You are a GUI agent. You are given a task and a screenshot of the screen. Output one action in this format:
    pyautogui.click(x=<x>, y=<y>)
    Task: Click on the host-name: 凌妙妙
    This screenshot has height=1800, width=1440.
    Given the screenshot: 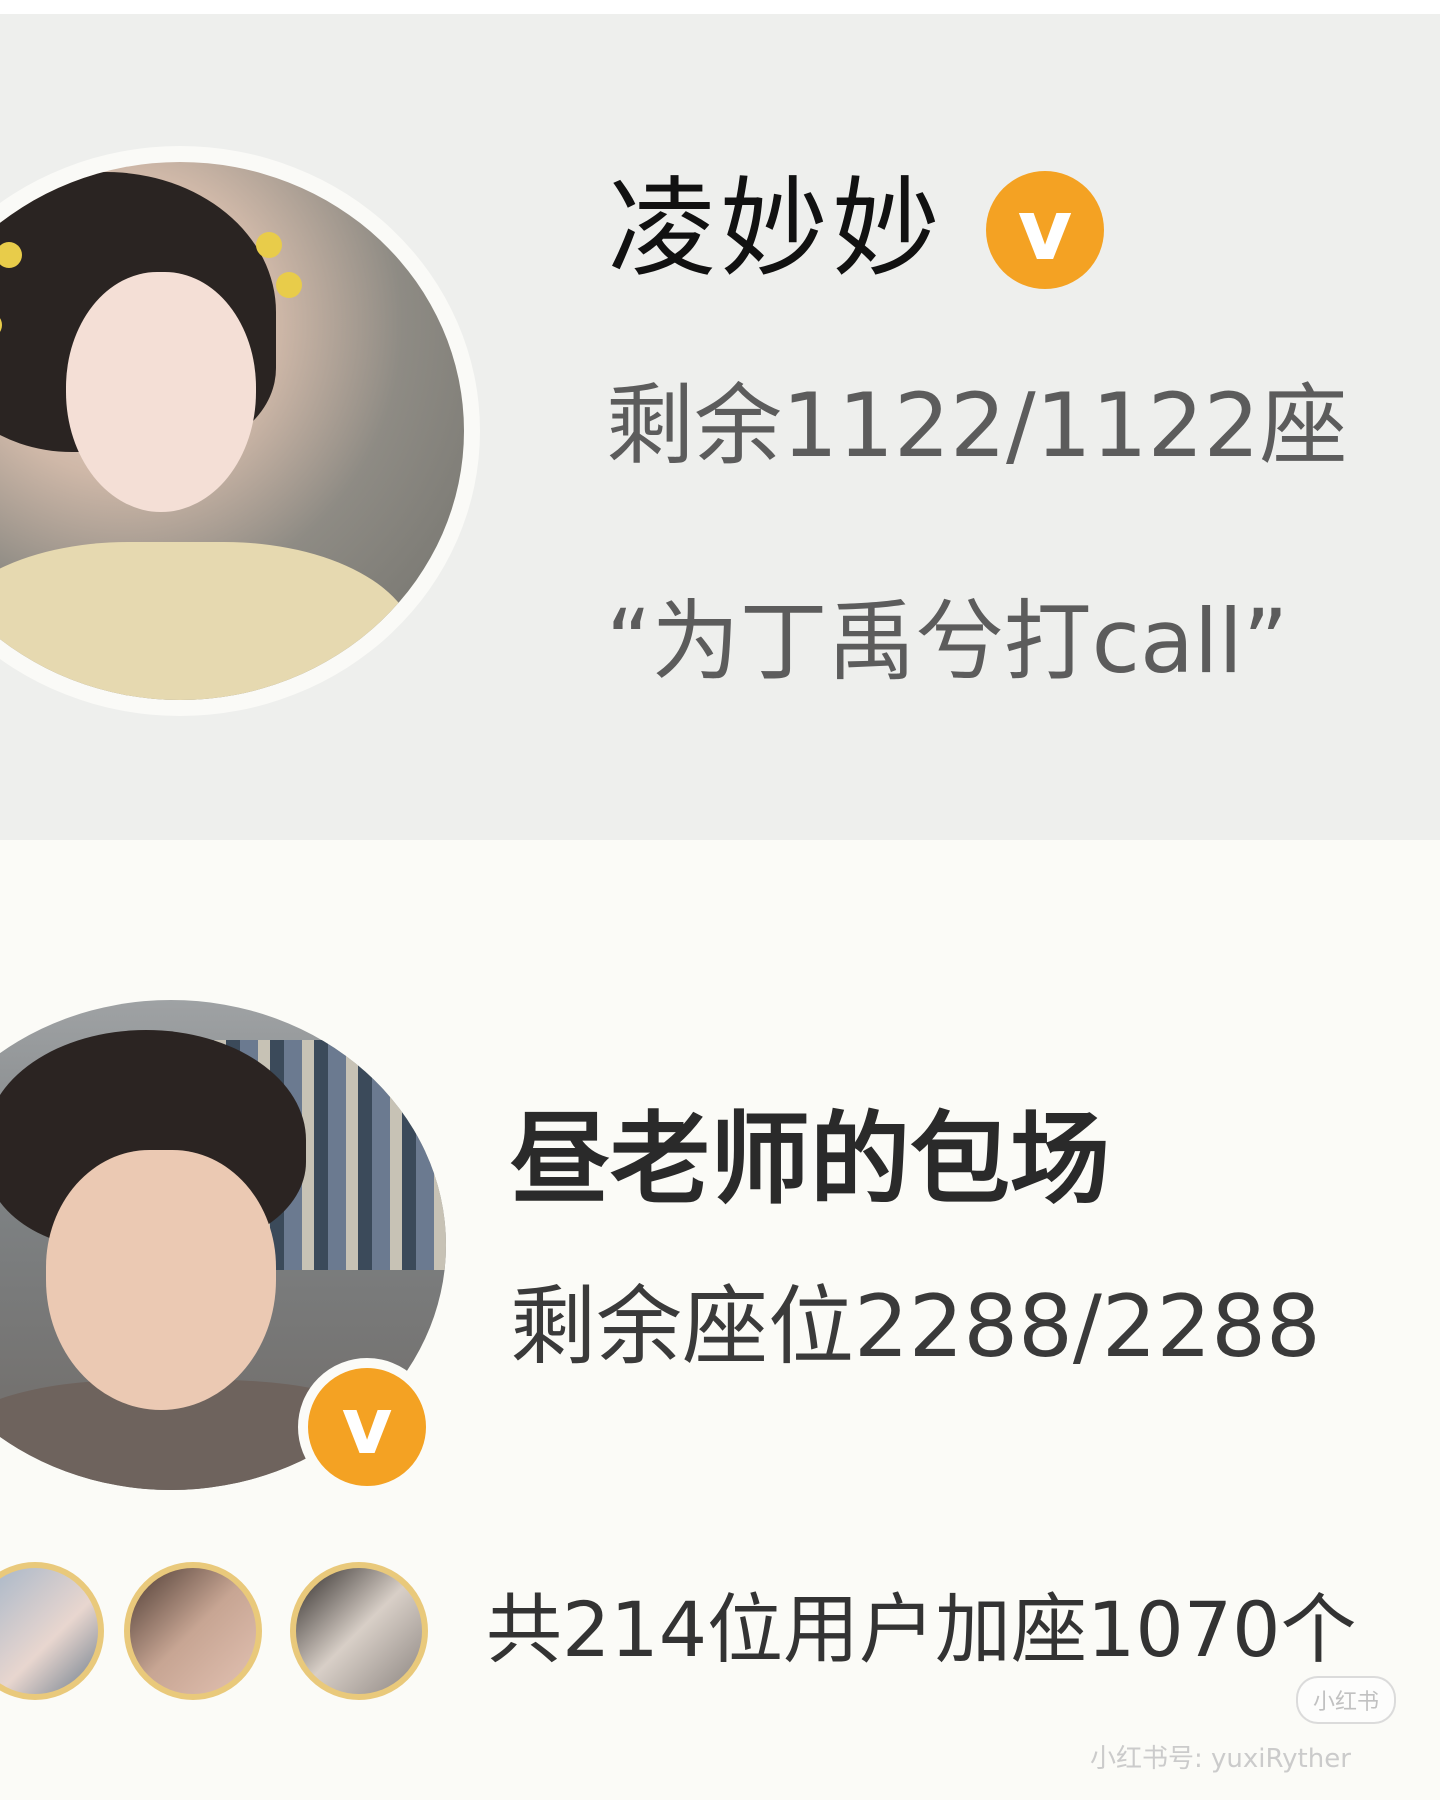 What is the action you would take?
    pyautogui.click(x=776, y=230)
    